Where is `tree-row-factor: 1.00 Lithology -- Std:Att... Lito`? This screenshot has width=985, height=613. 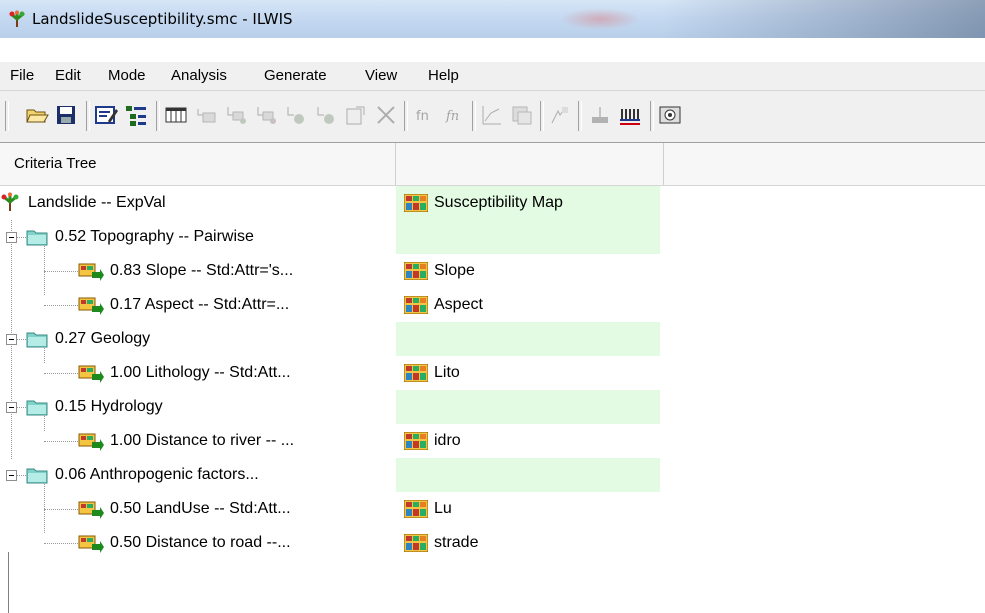
tree-row-factor: 1.00 Lithology -- Std:Att... Lito is located at coordinates (492, 373).